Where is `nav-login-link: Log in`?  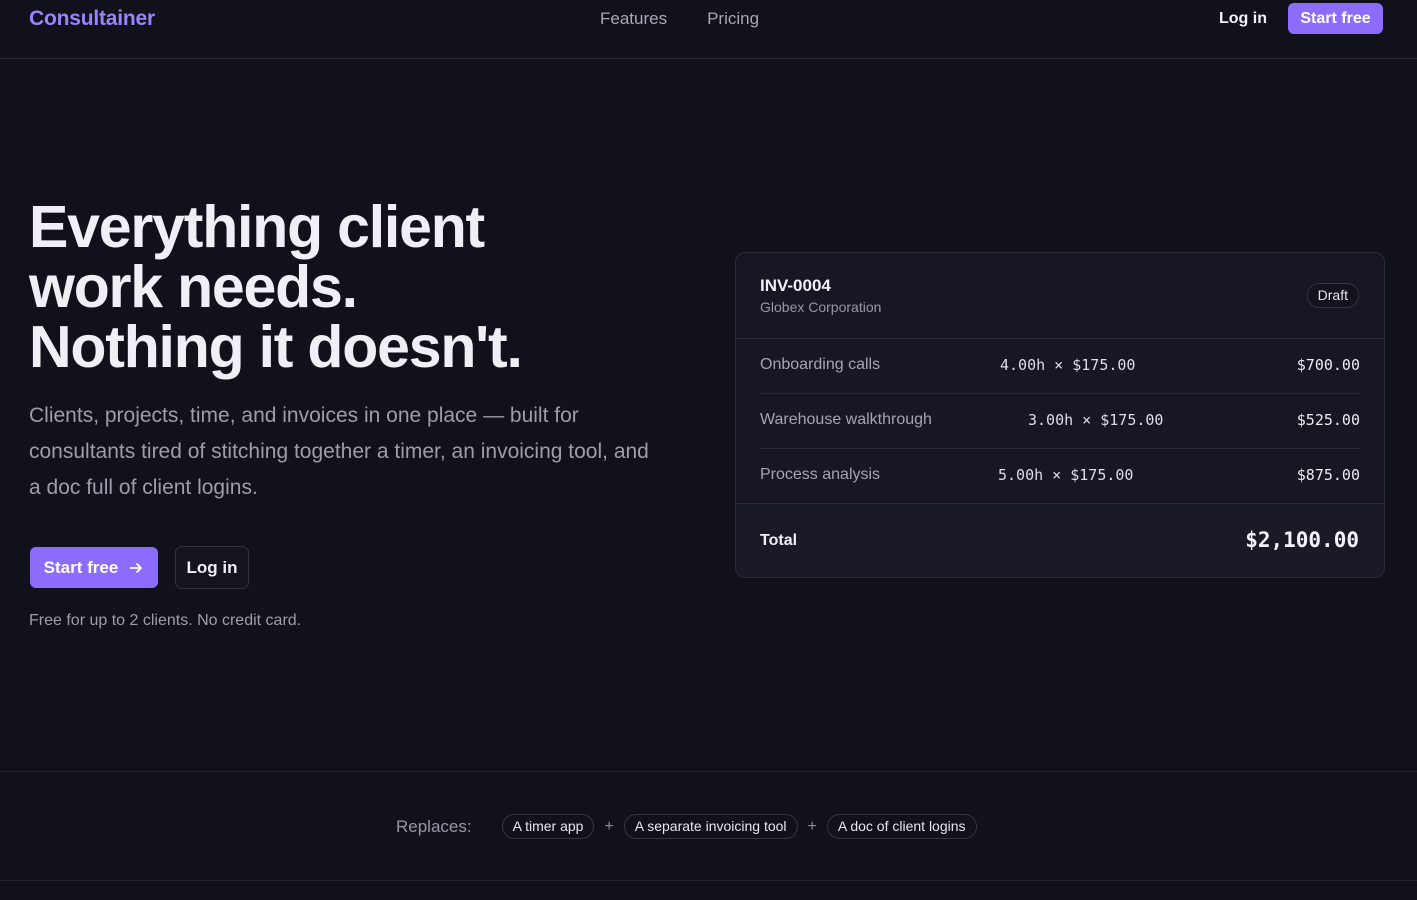 nav-login-link: Log in is located at coordinates (1243, 19).